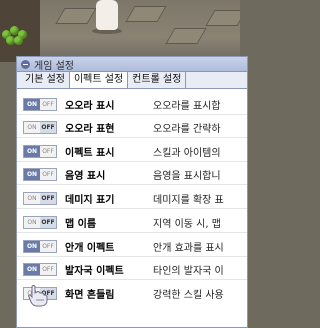 The image size is (320, 328). I want to click on setting-description: 타인의 발자국 이, so click(188, 271).